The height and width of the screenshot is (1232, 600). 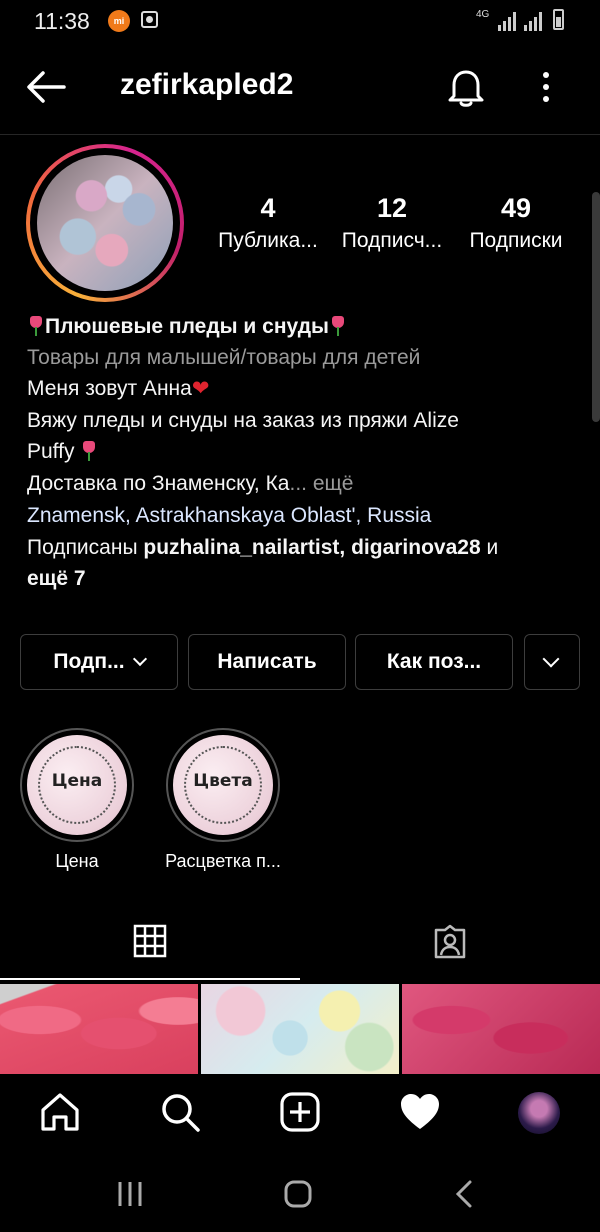 What do you see at coordinates (507, 21) in the screenshot?
I see `signal-icon` at bounding box center [507, 21].